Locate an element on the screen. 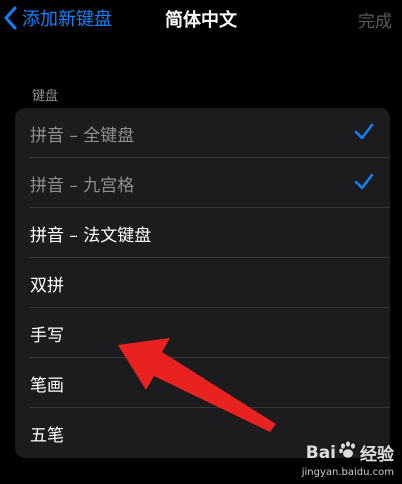 This screenshot has width=402, height=484. watermark-url: jingyan.baidu.com is located at coordinates (347, 472).